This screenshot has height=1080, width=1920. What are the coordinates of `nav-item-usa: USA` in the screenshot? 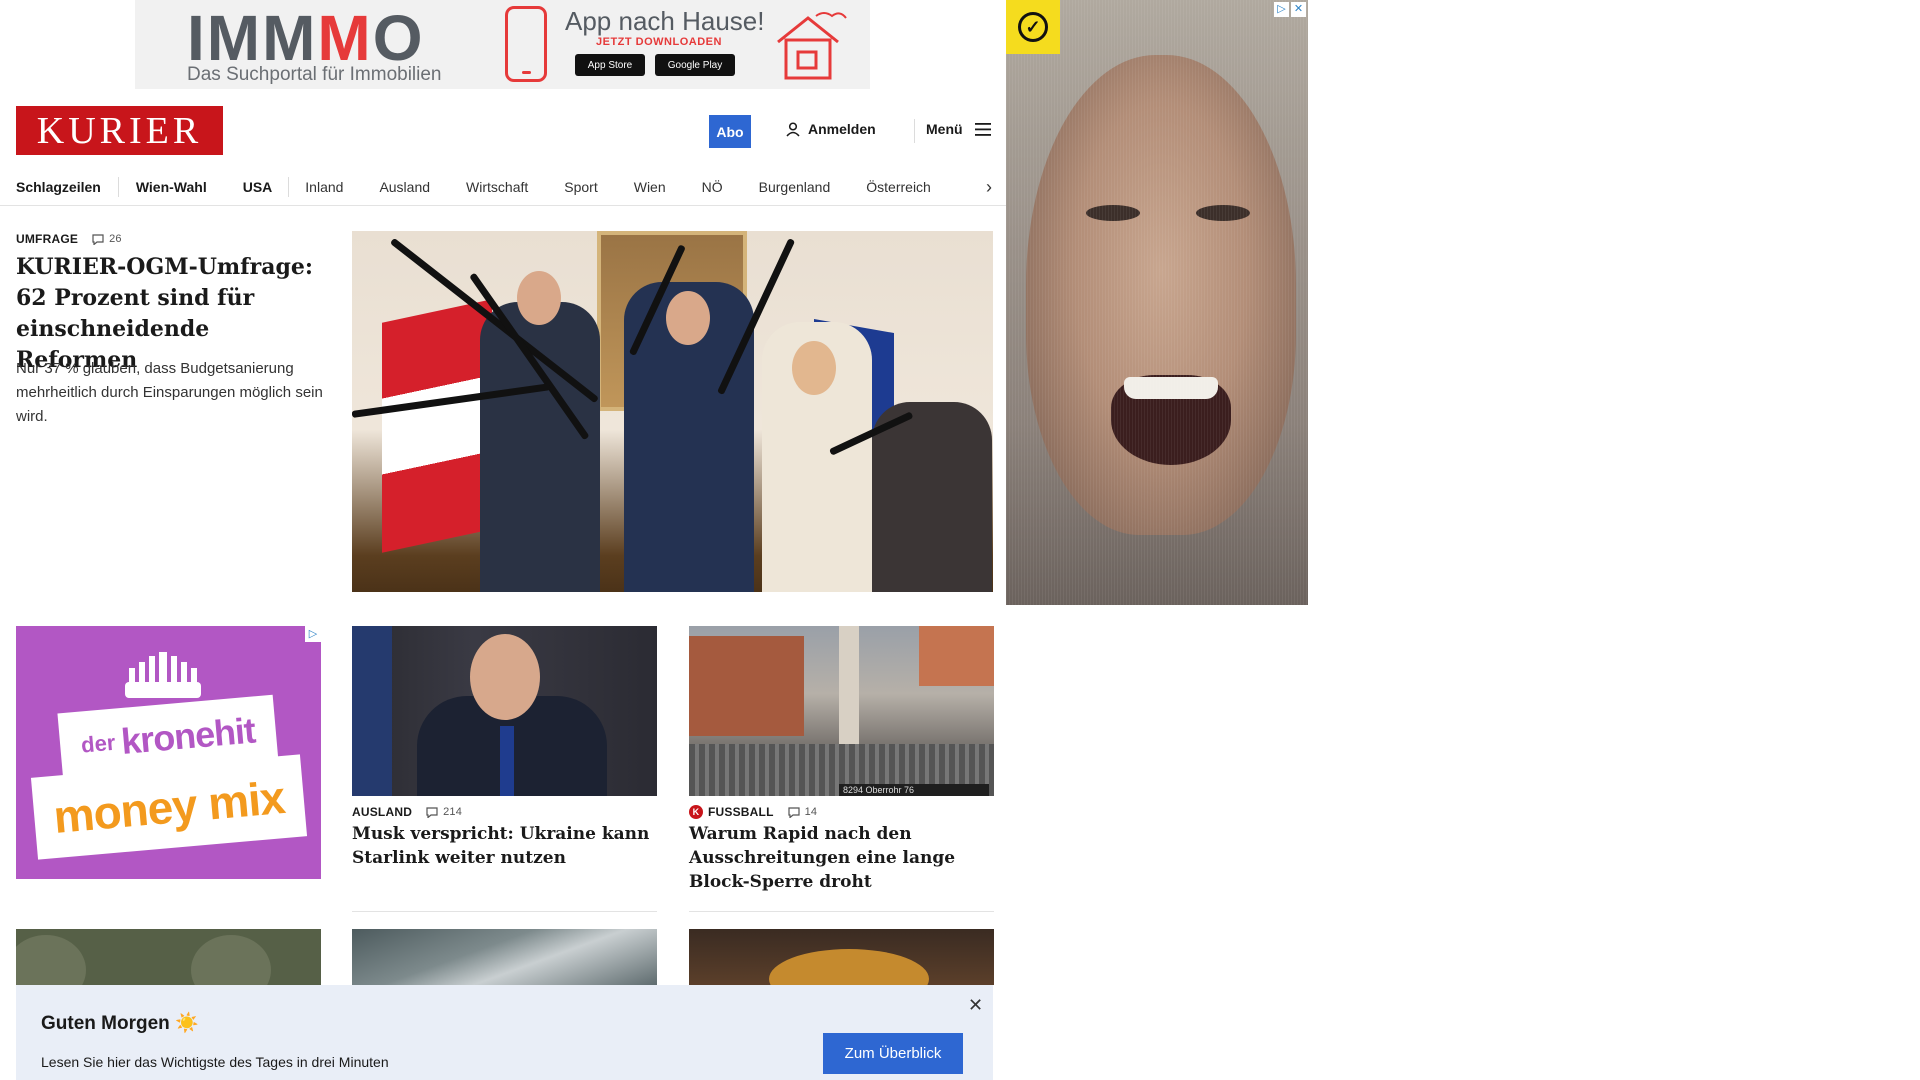 It's located at (258, 187).